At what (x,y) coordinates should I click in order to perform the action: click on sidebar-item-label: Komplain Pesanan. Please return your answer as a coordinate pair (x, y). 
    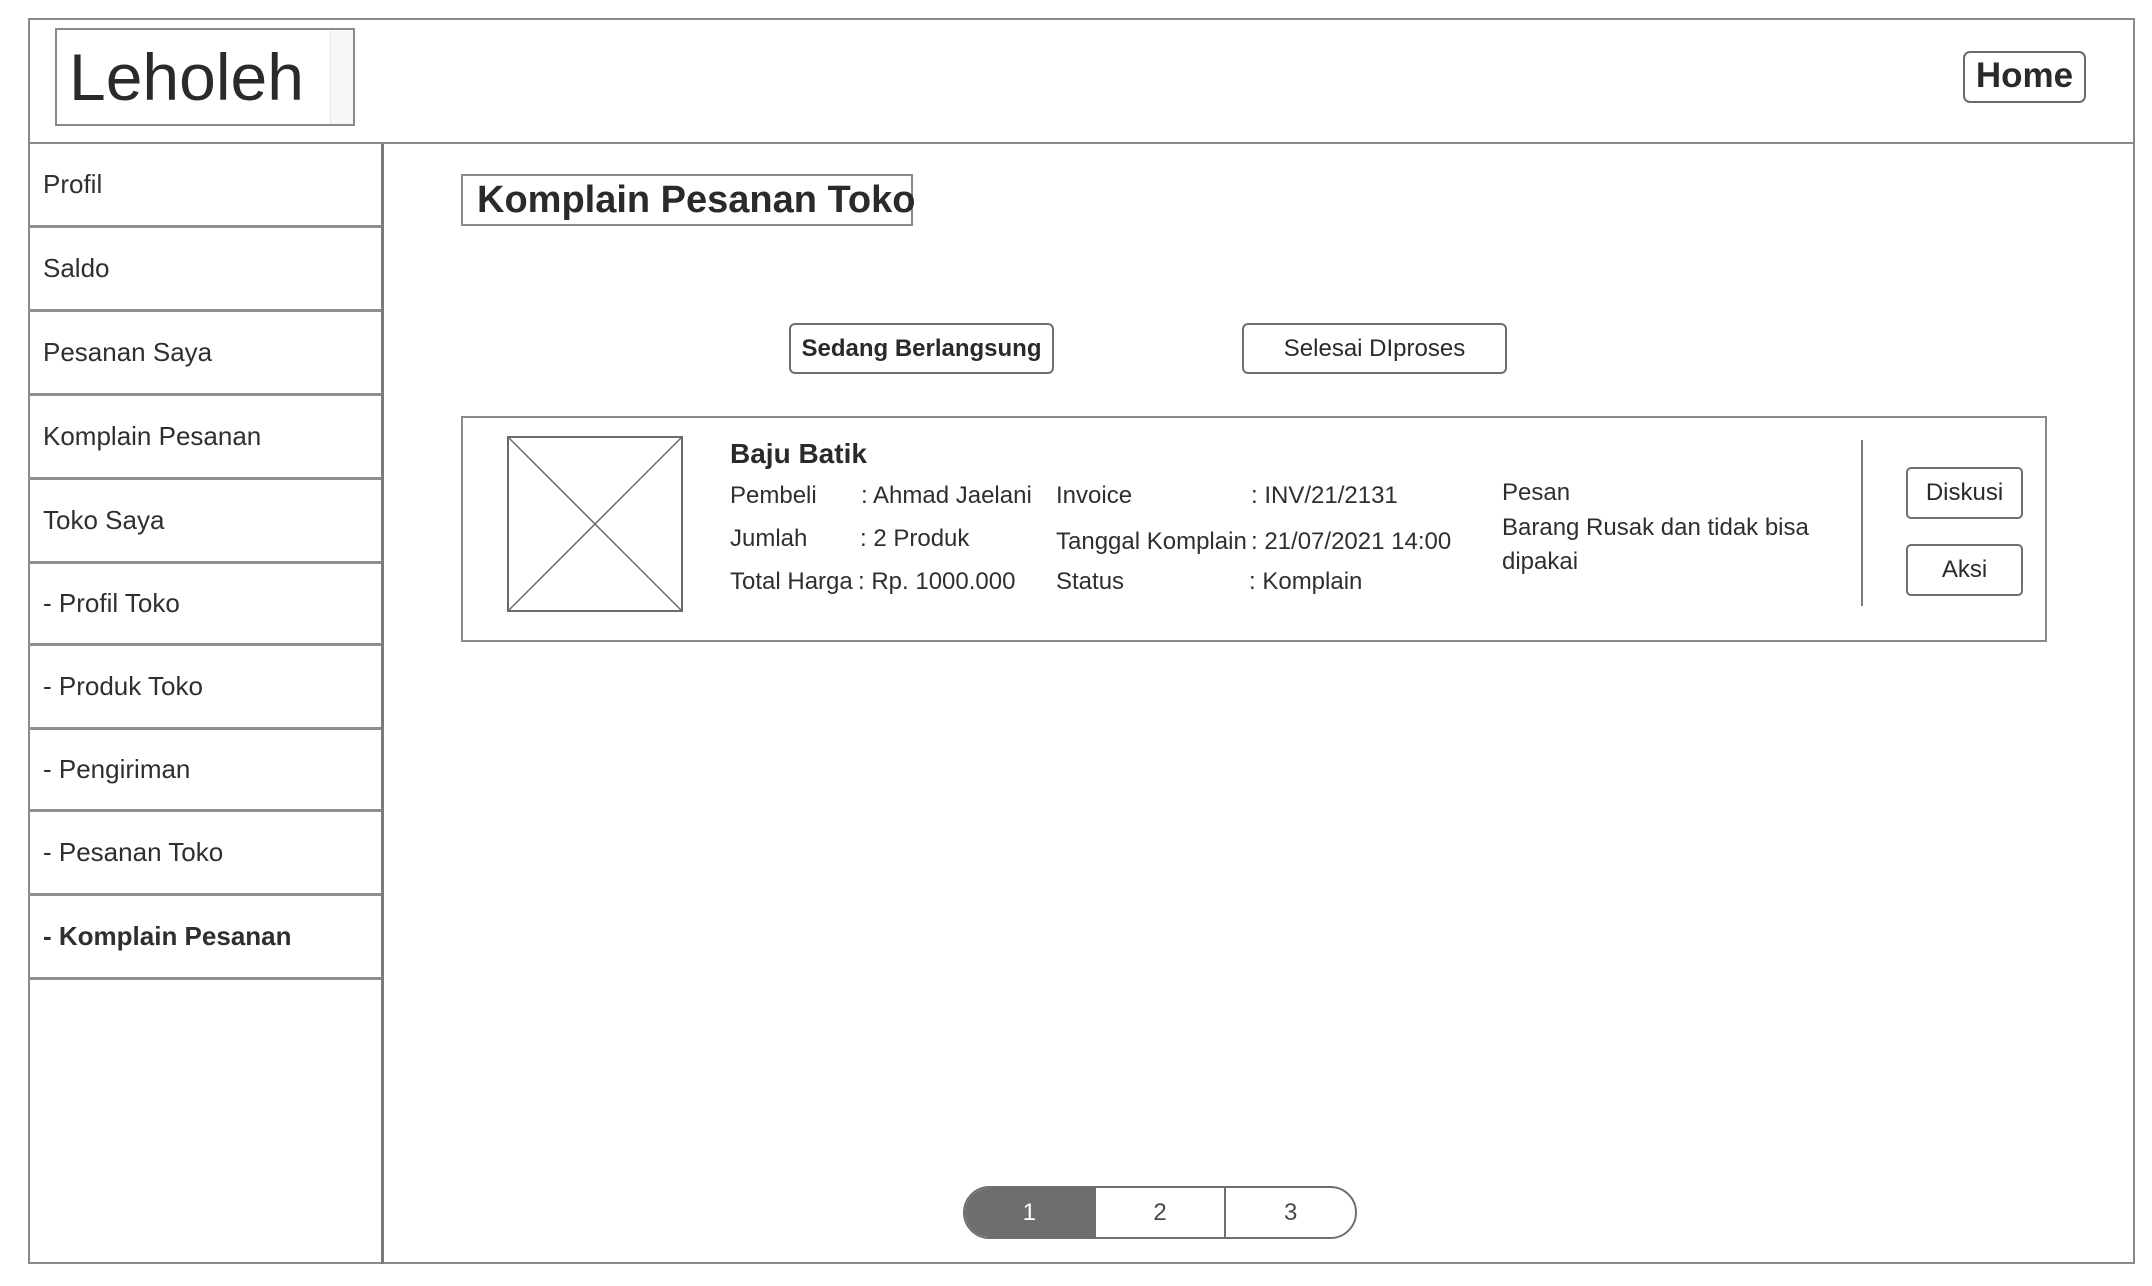
    Looking at the image, I should click on (152, 436).